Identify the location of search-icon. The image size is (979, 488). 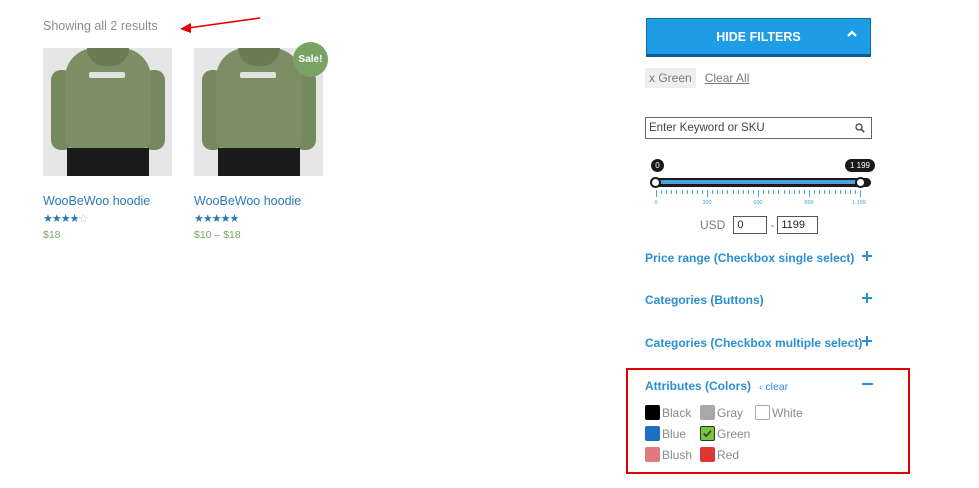
(860, 128).